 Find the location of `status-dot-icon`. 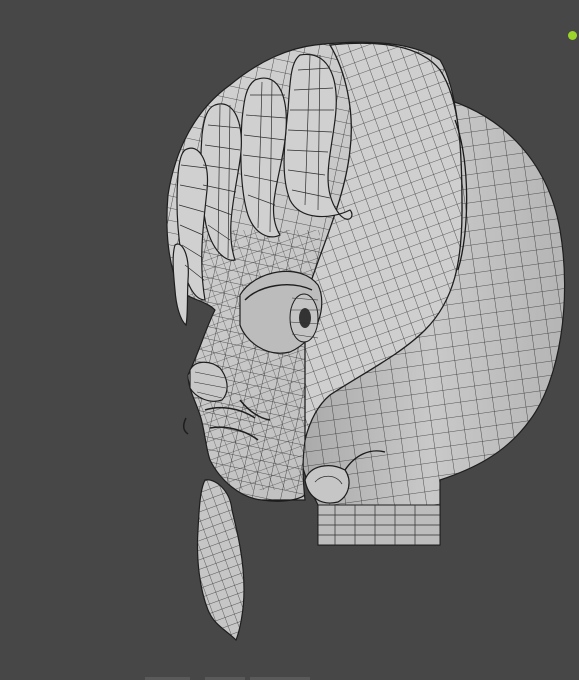

status-dot-icon is located at coordinates (572, 35).